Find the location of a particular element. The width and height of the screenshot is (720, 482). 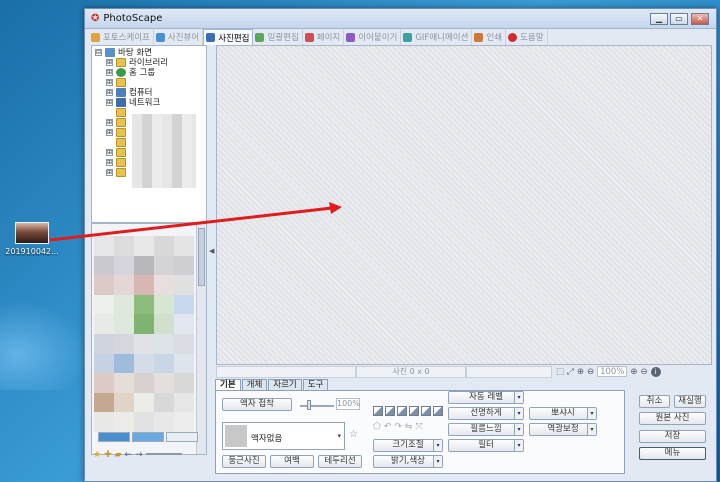

thumbnail-size-slider is located at coordinates (163, 454).